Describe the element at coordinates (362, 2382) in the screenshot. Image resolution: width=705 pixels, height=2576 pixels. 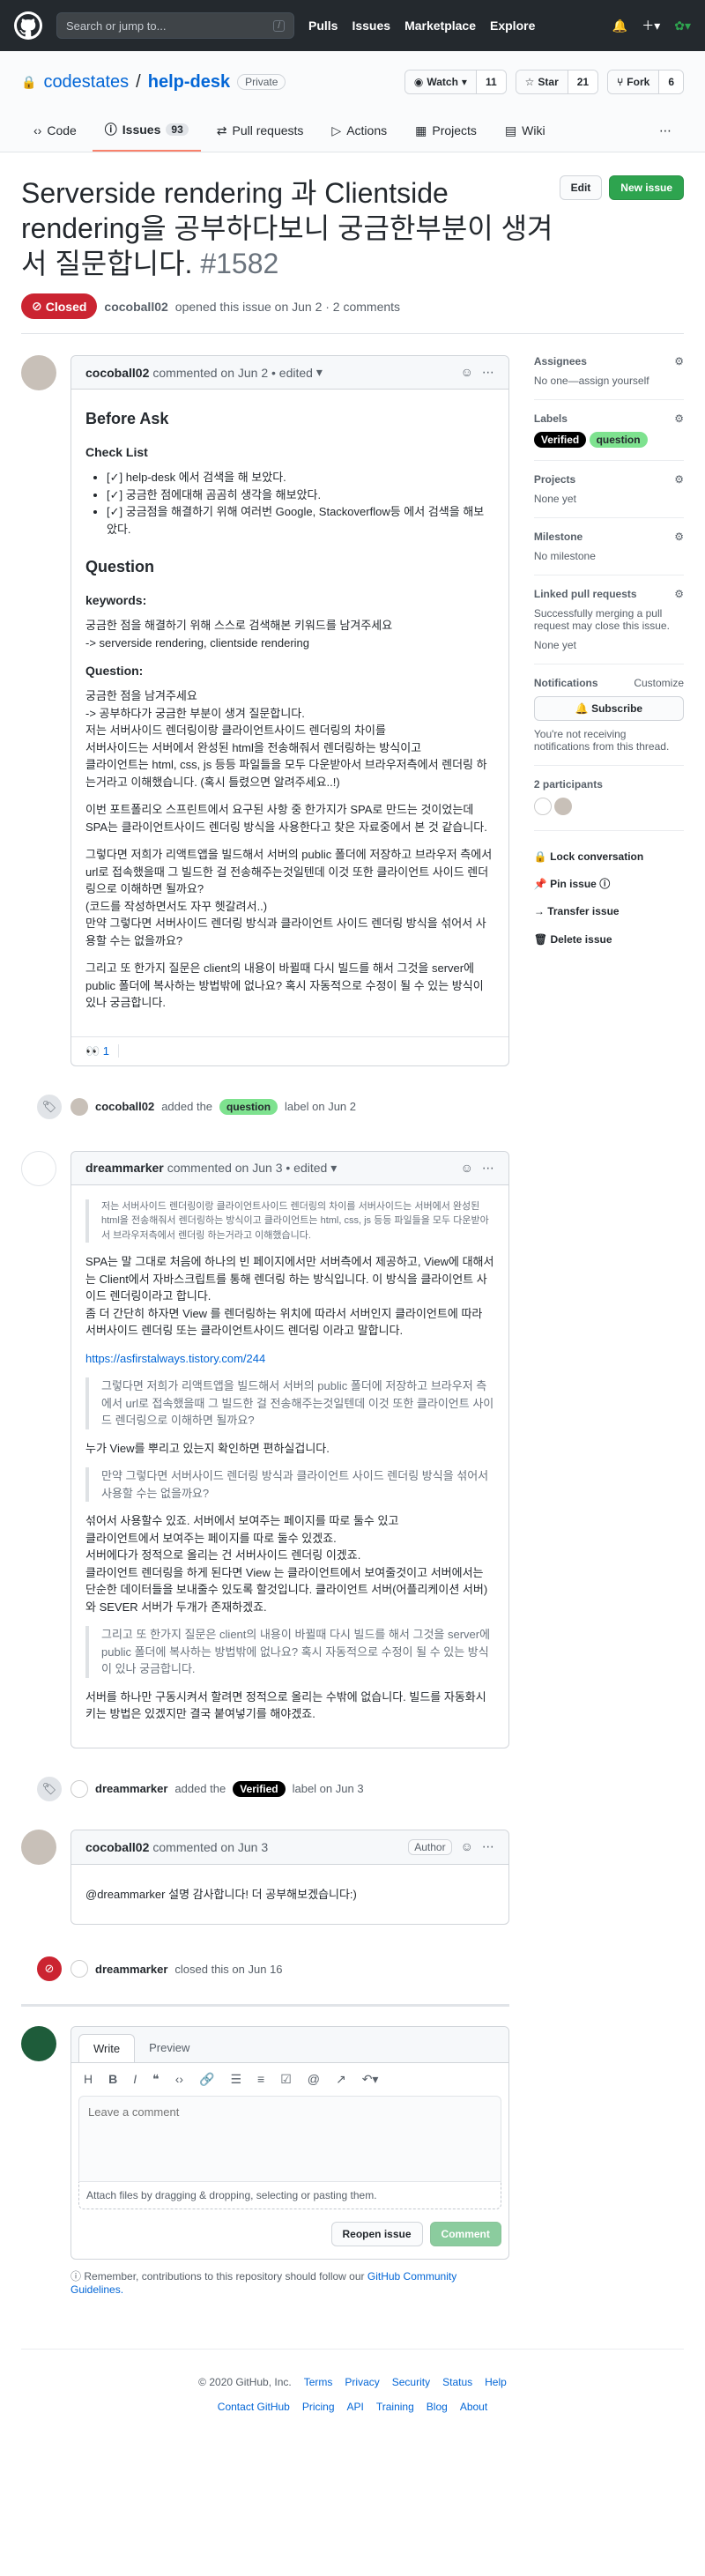
I see `footer-link: Privacy` at that location.